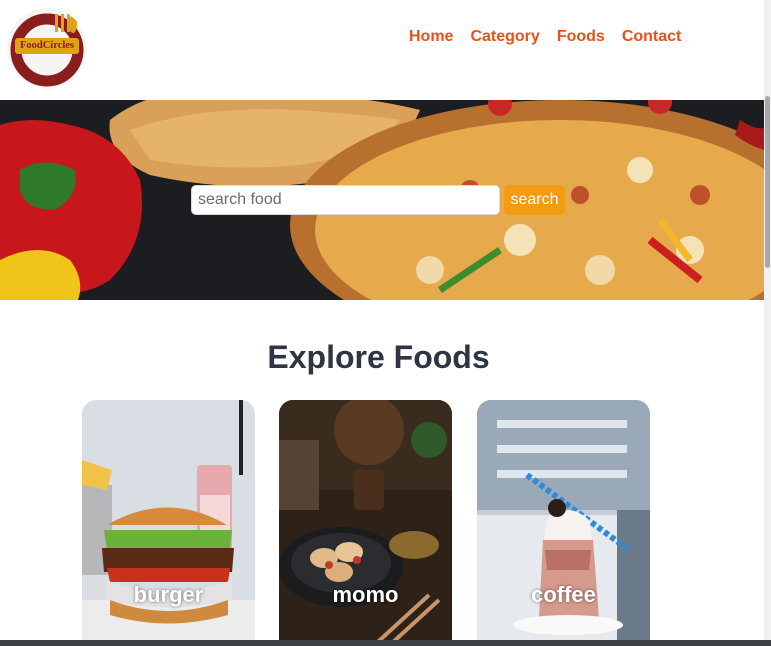 This screenshot has width=771, height=646. I want to click on search-input, so click(345, 200).